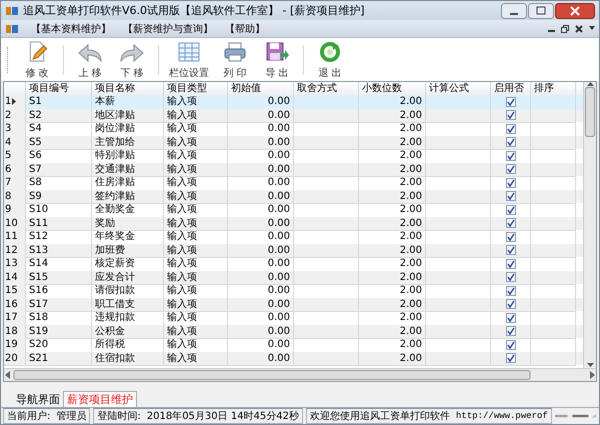  I want to click on row-number: 9, so click(8, 209).